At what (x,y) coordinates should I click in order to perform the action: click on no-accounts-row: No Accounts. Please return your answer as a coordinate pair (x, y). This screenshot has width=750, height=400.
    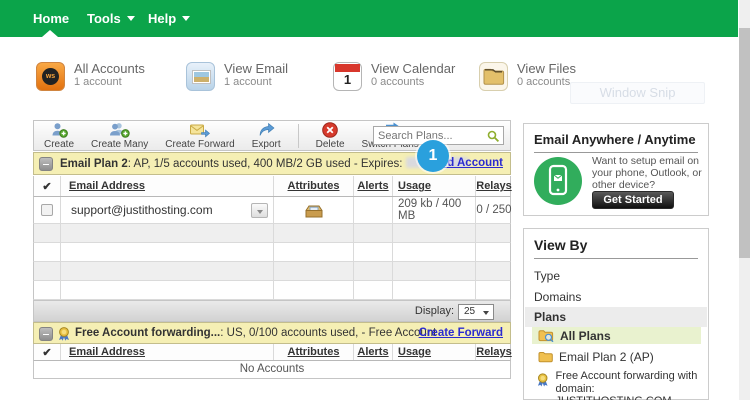
    Looking at the image, I should click on (272, 370).